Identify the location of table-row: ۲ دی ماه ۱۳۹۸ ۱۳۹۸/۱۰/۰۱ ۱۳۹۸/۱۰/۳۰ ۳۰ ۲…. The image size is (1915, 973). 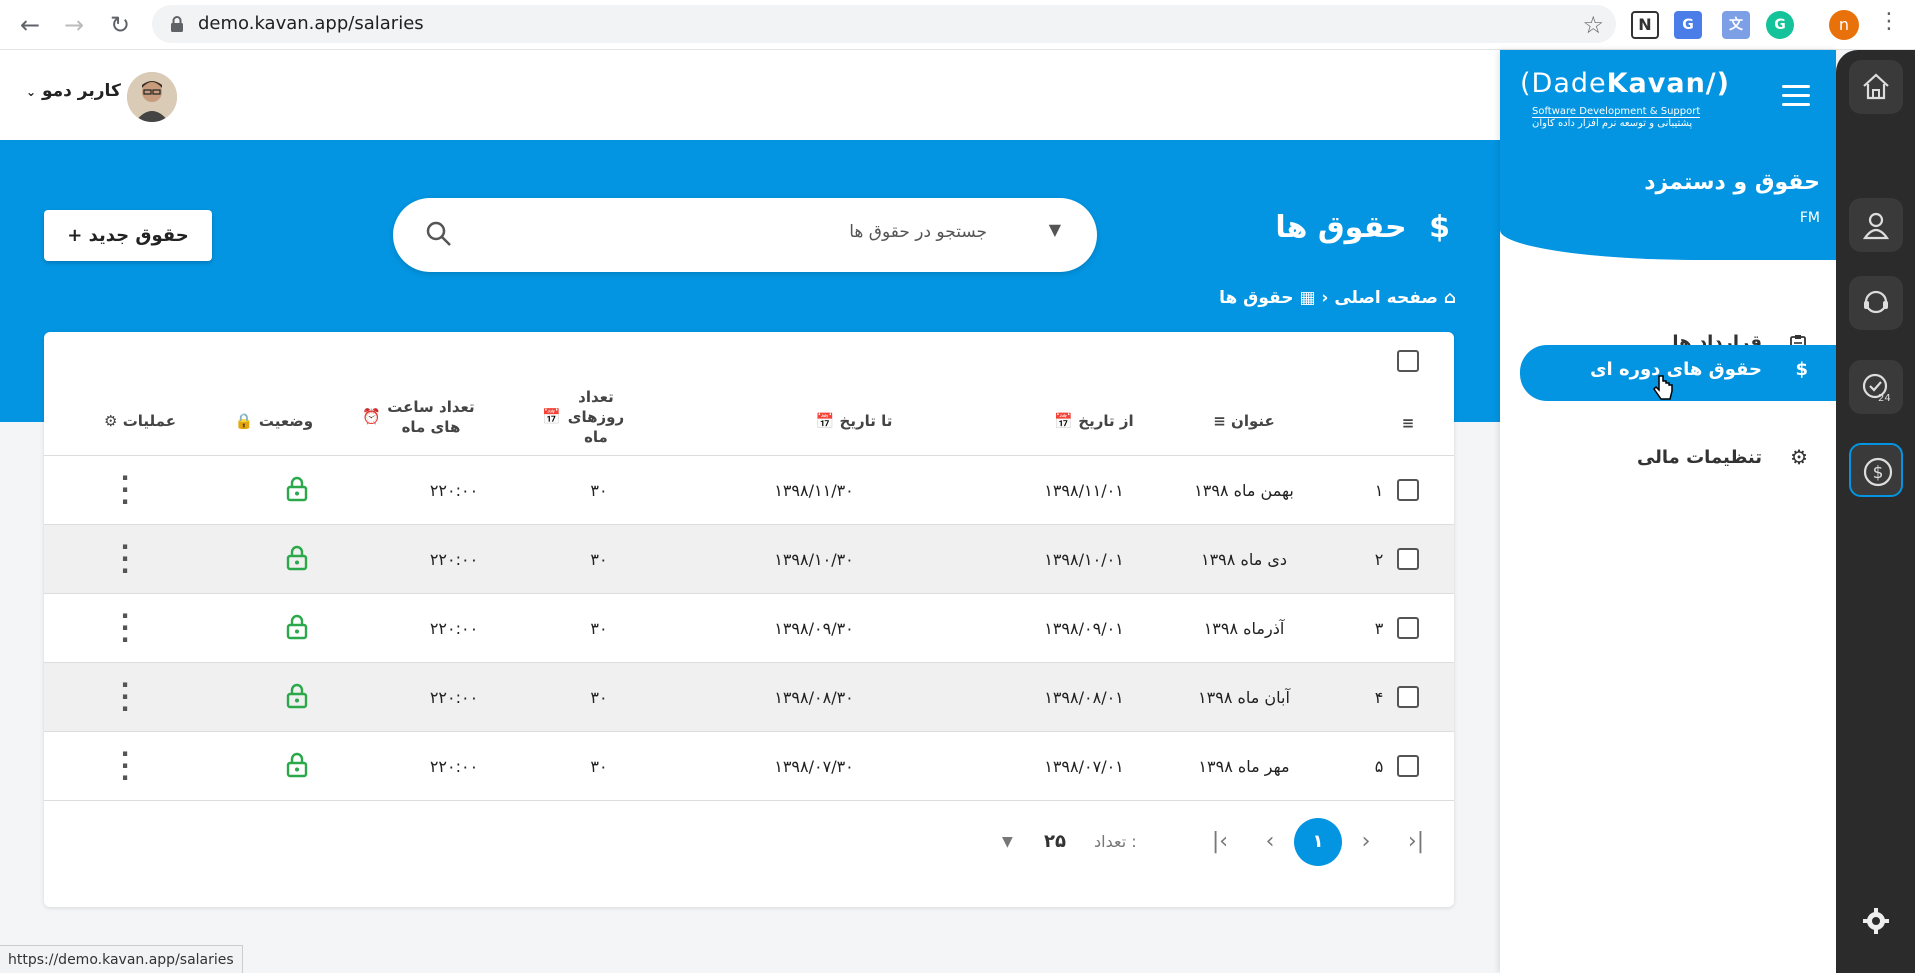
(749, 559).